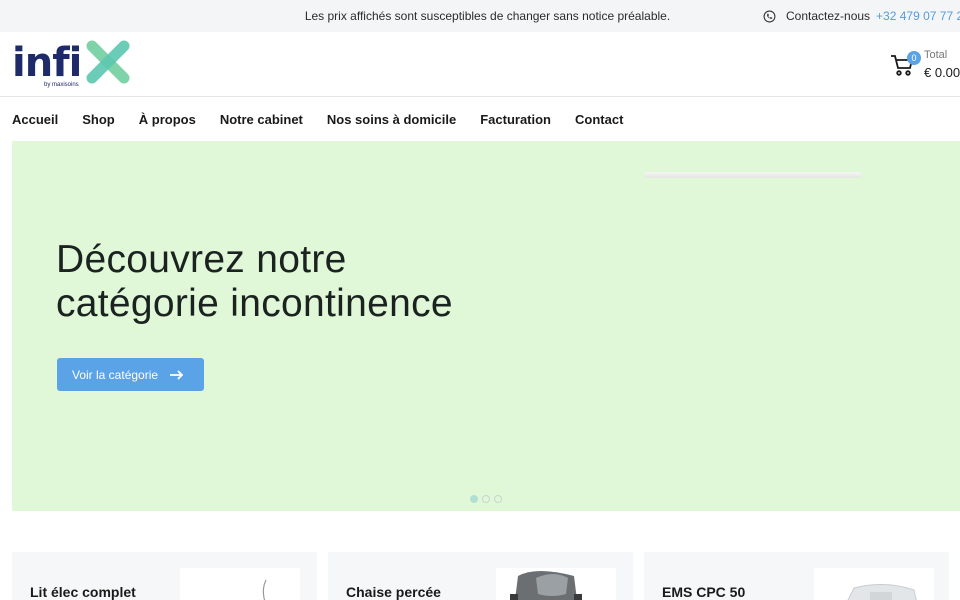  Describe the element at coordinates (115, 374) in the screenshot. I see `view-category-label: Voir la catégorie` at that location.